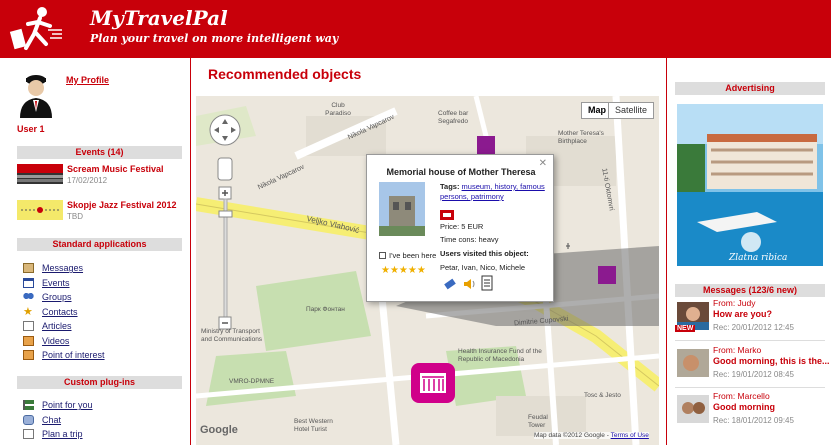 Image resolution: width=831 pixels, height=445 pixels. Describe the element at coordinates (483, 267) in the screenshot. I see `users-visited-list: Petar, Ivan, Nico, Michele` at that location.